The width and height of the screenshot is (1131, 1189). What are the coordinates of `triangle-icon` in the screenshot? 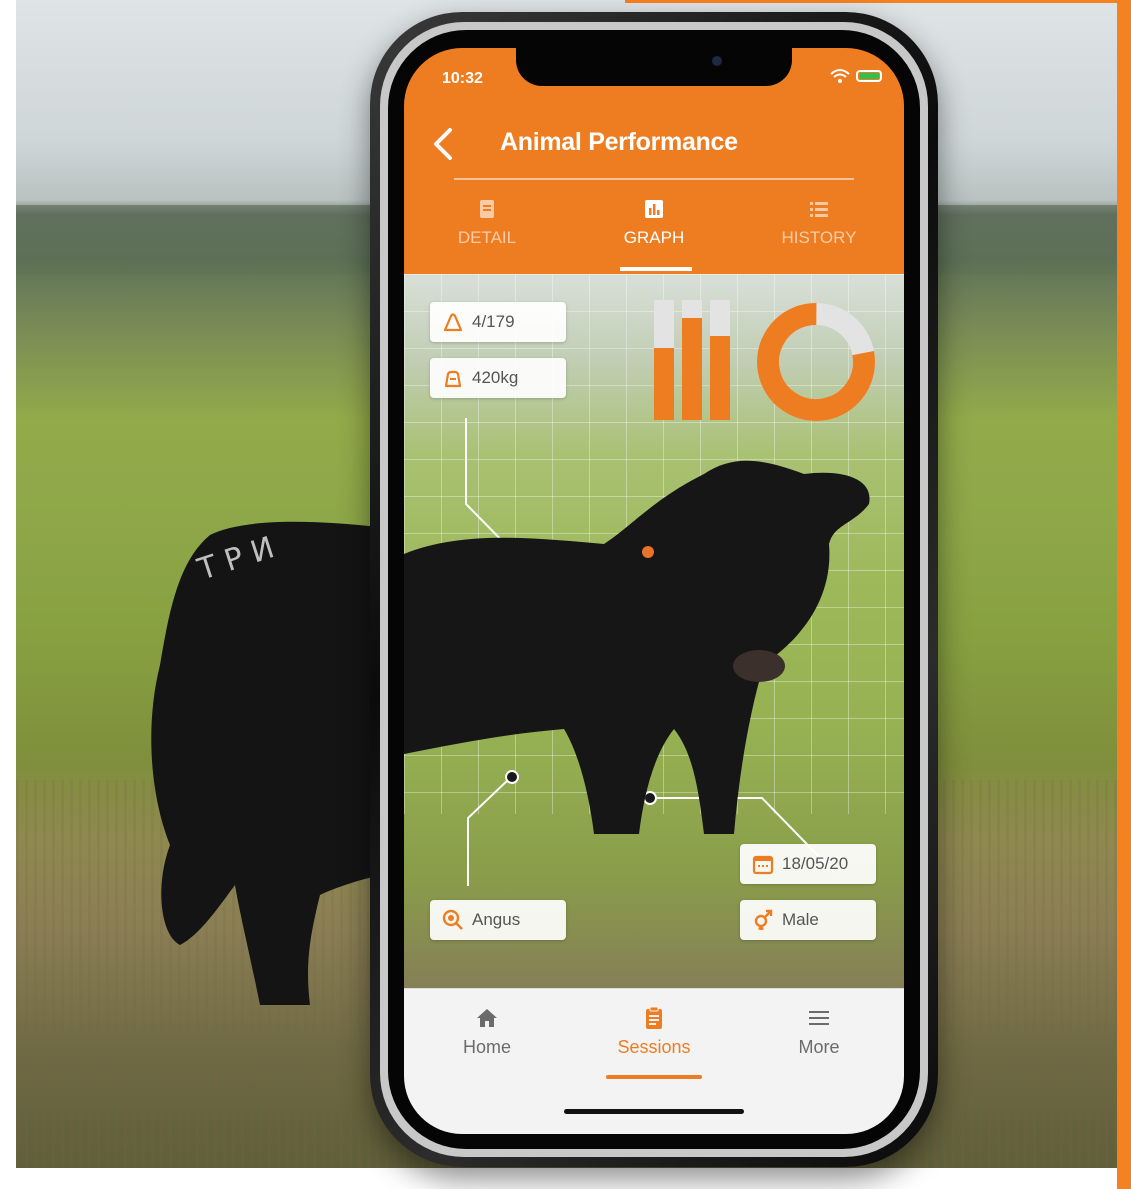 It's located at (453, 322).